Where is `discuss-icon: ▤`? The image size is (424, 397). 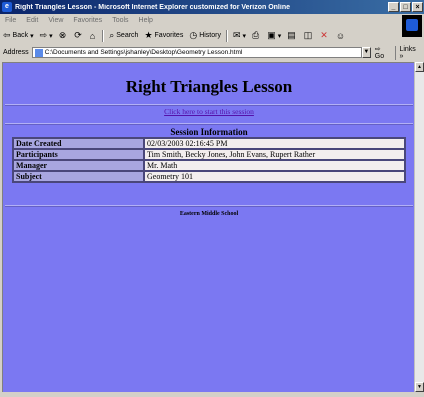
discuss-icon: ▤ is located at coordinates (291, 35).